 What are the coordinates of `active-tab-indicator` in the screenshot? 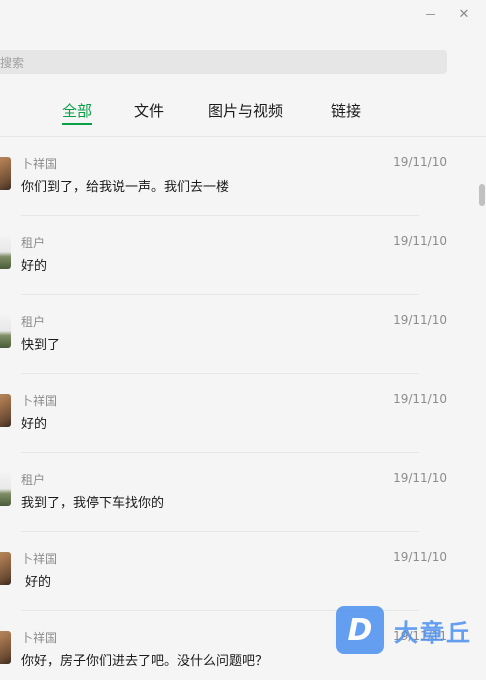 It's located at (77, 124).